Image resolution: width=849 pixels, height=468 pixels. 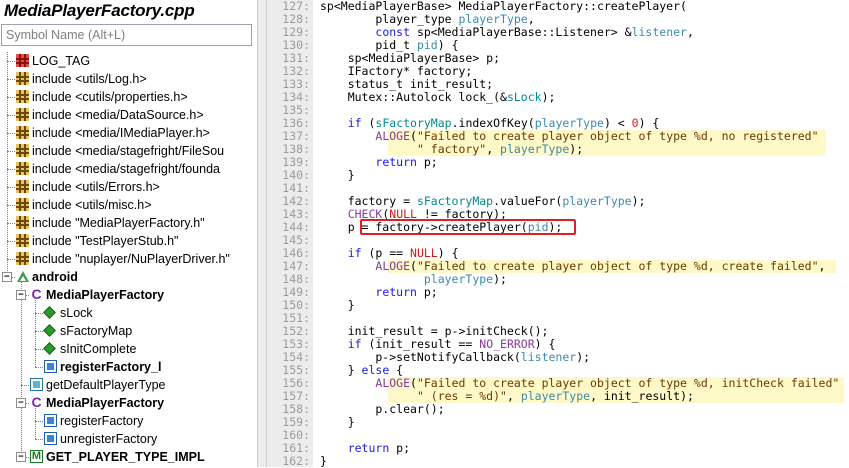 I want to click on code-line: Mutex::Autolock lock_(&sLock);, so click(x=438, y=97).